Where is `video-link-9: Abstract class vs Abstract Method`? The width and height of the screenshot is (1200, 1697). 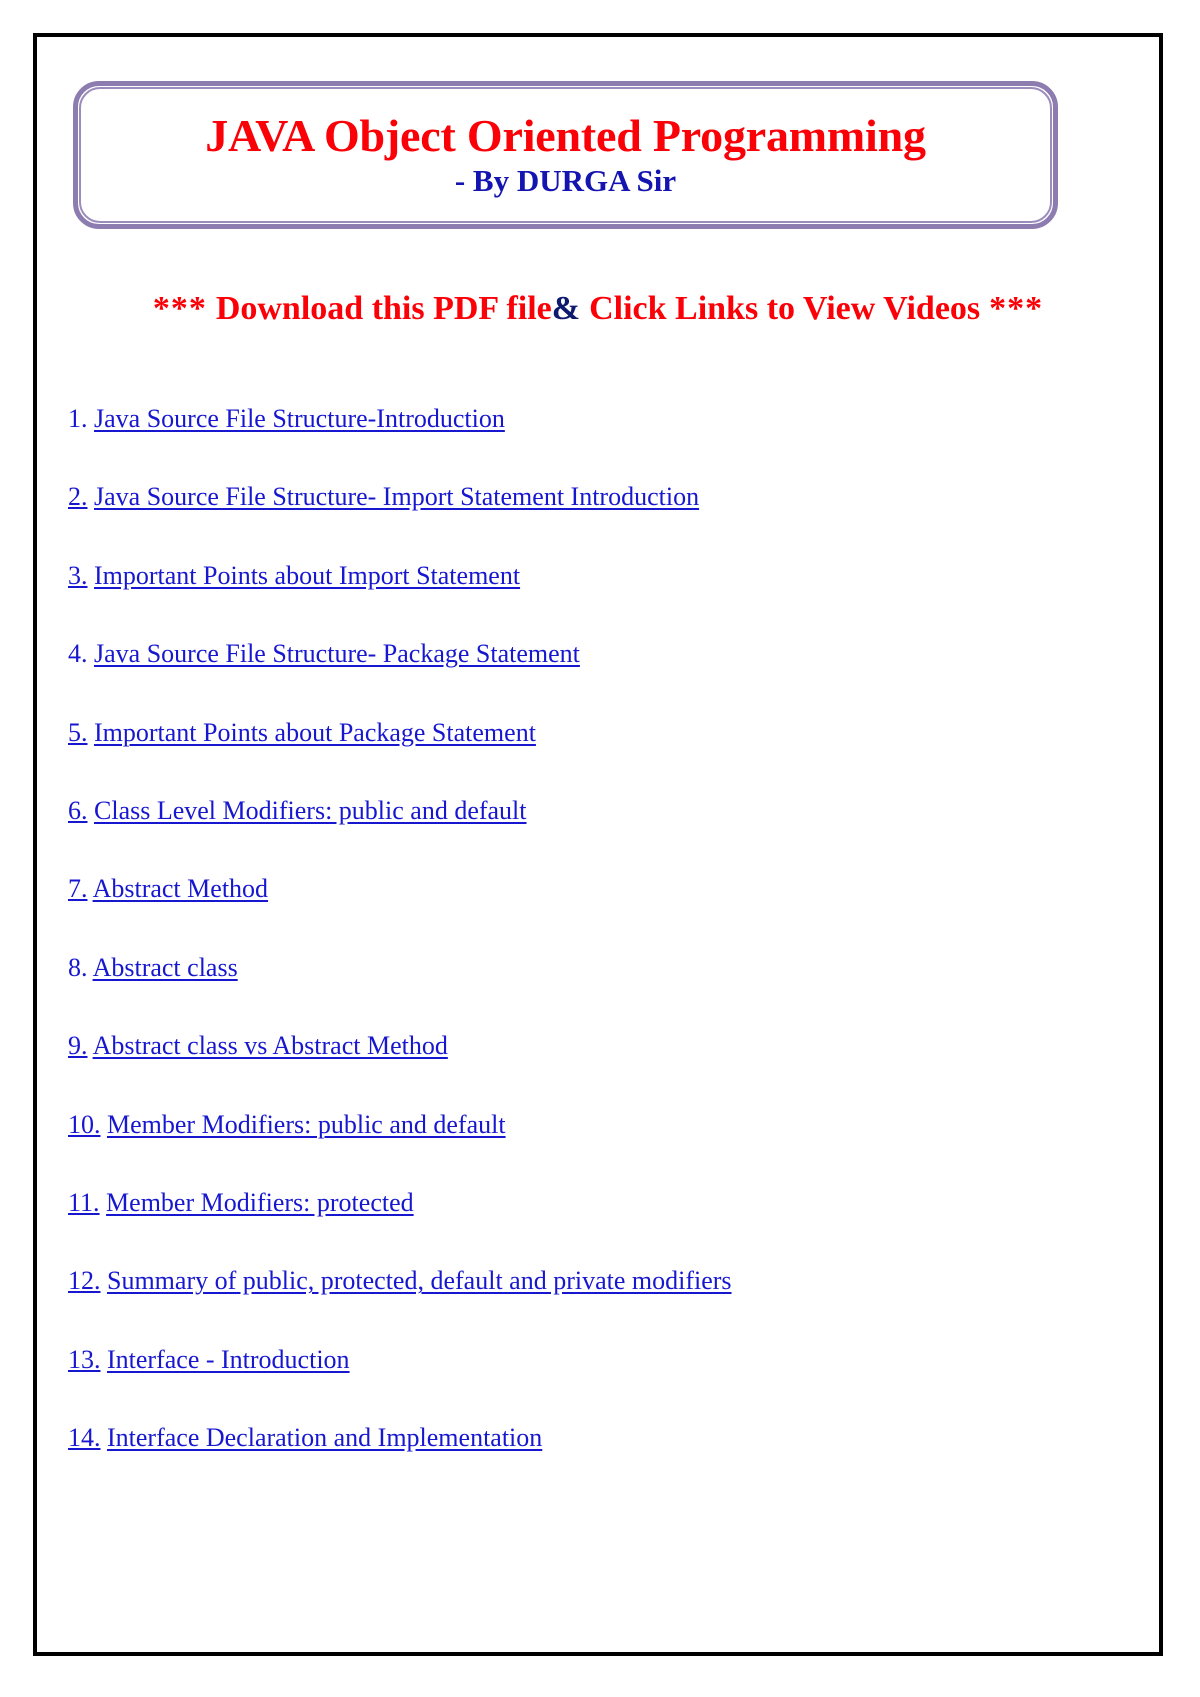
video-link-9: Abstract class vs Abstract Method is located at coordinates (270, 1045).